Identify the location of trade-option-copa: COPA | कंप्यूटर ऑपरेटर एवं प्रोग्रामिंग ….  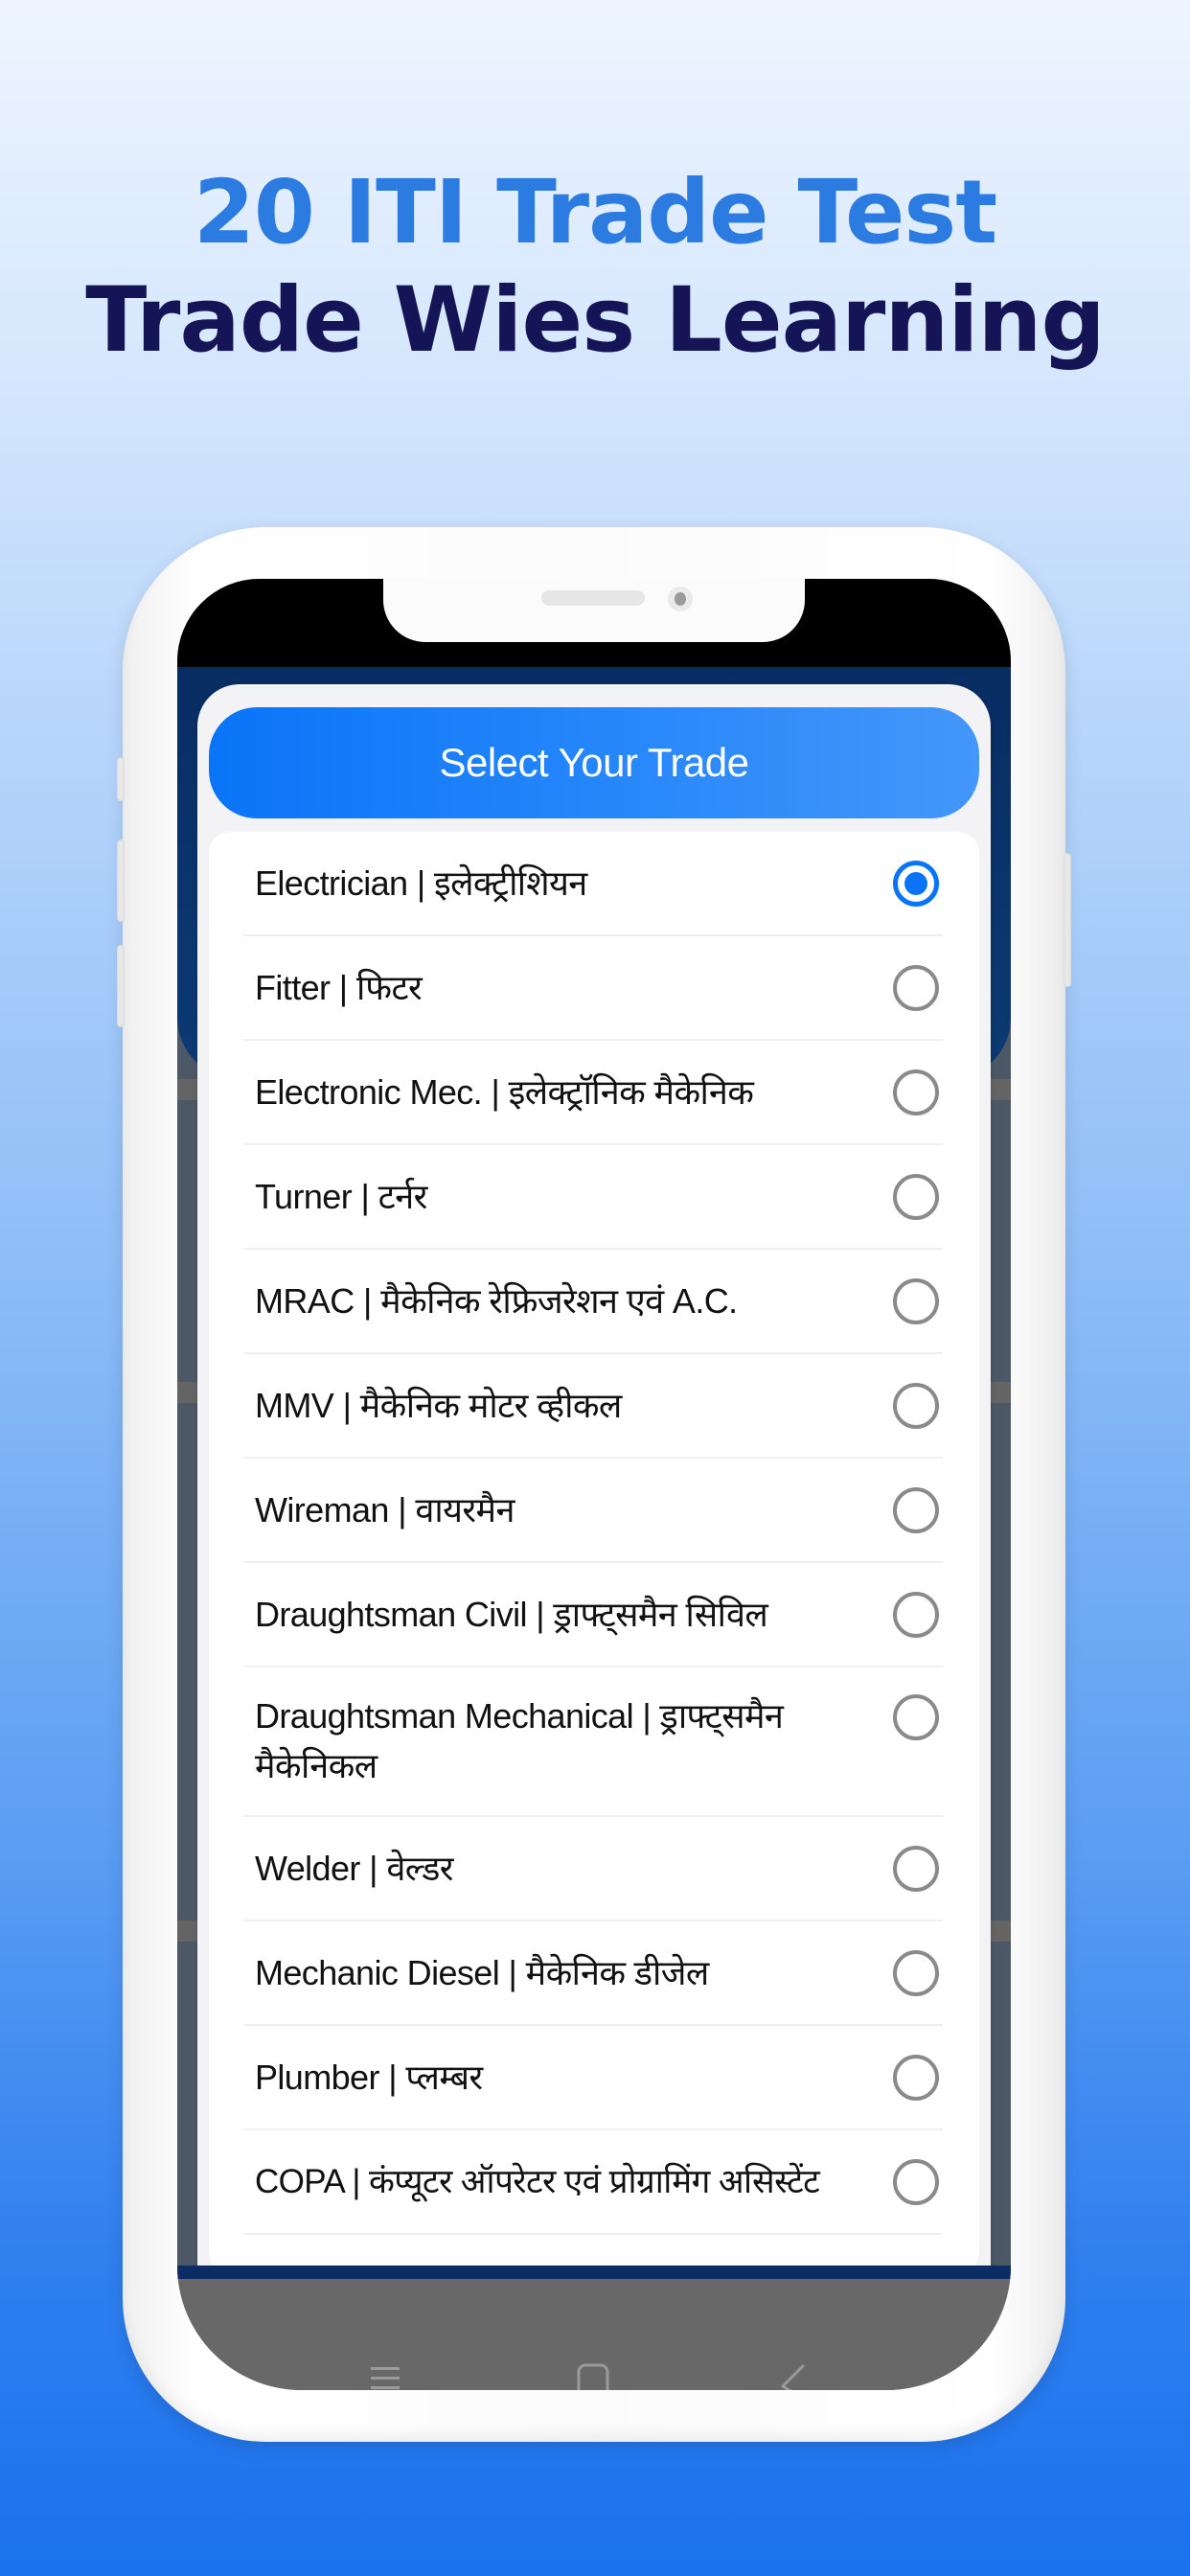
(593, 2182).